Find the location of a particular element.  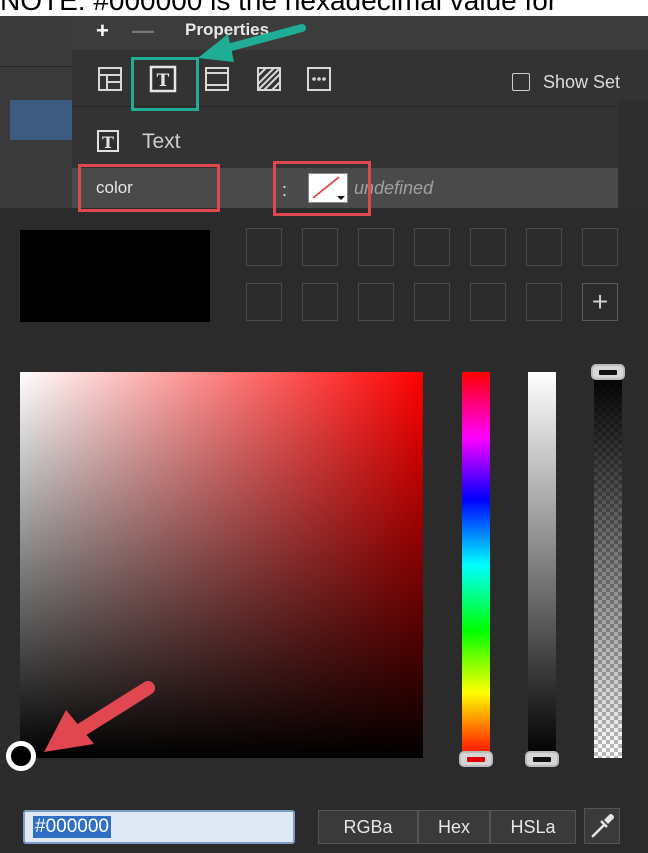

mode-hsla-button: HSLa is located at coordinates (533, 827).